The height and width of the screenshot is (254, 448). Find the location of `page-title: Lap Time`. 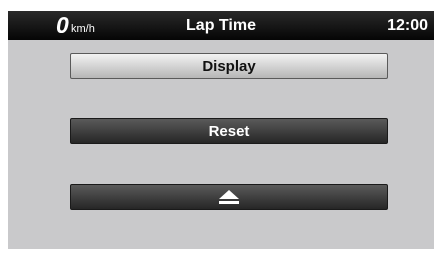

page-title: Lap Time is located at coordinates (221, 25).